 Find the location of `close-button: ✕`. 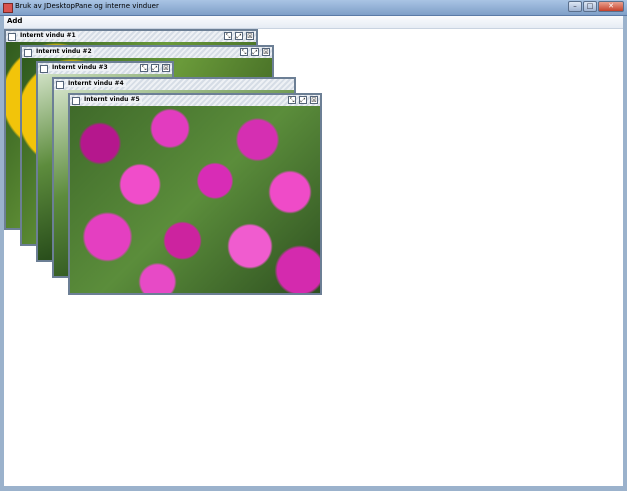

close-button: ✕ is located at coordinates (611, 6).